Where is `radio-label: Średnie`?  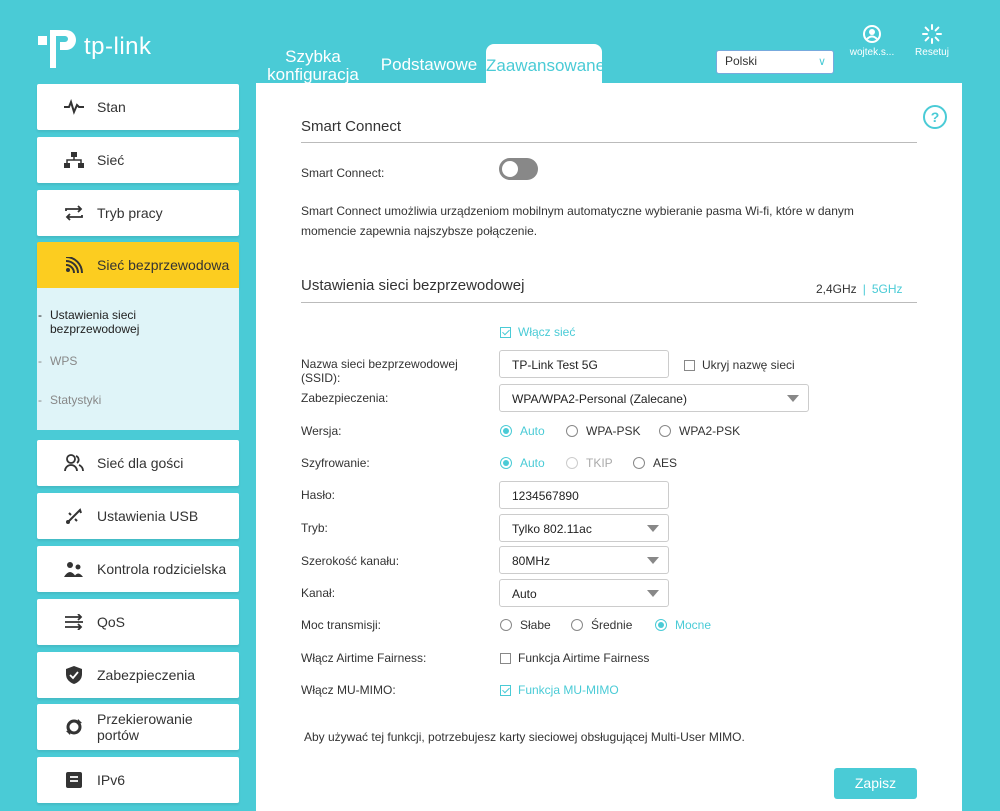
radio-label: Średnie is located at coordinates (612, 625).